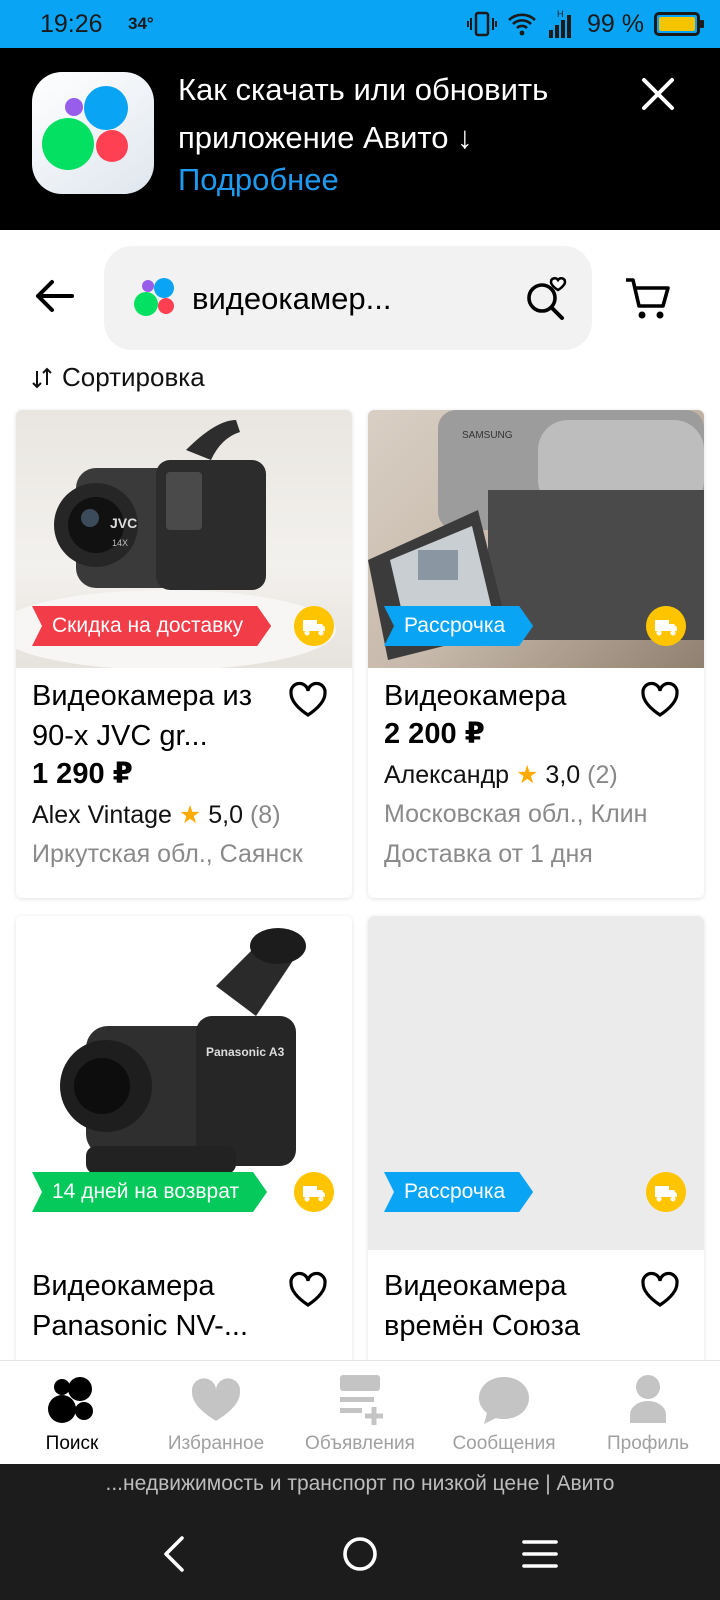  Describe the element at coordinates (149, 1192) in the screenshot. I see `return-14-days-tag: 14 дней на возврат` at that location.